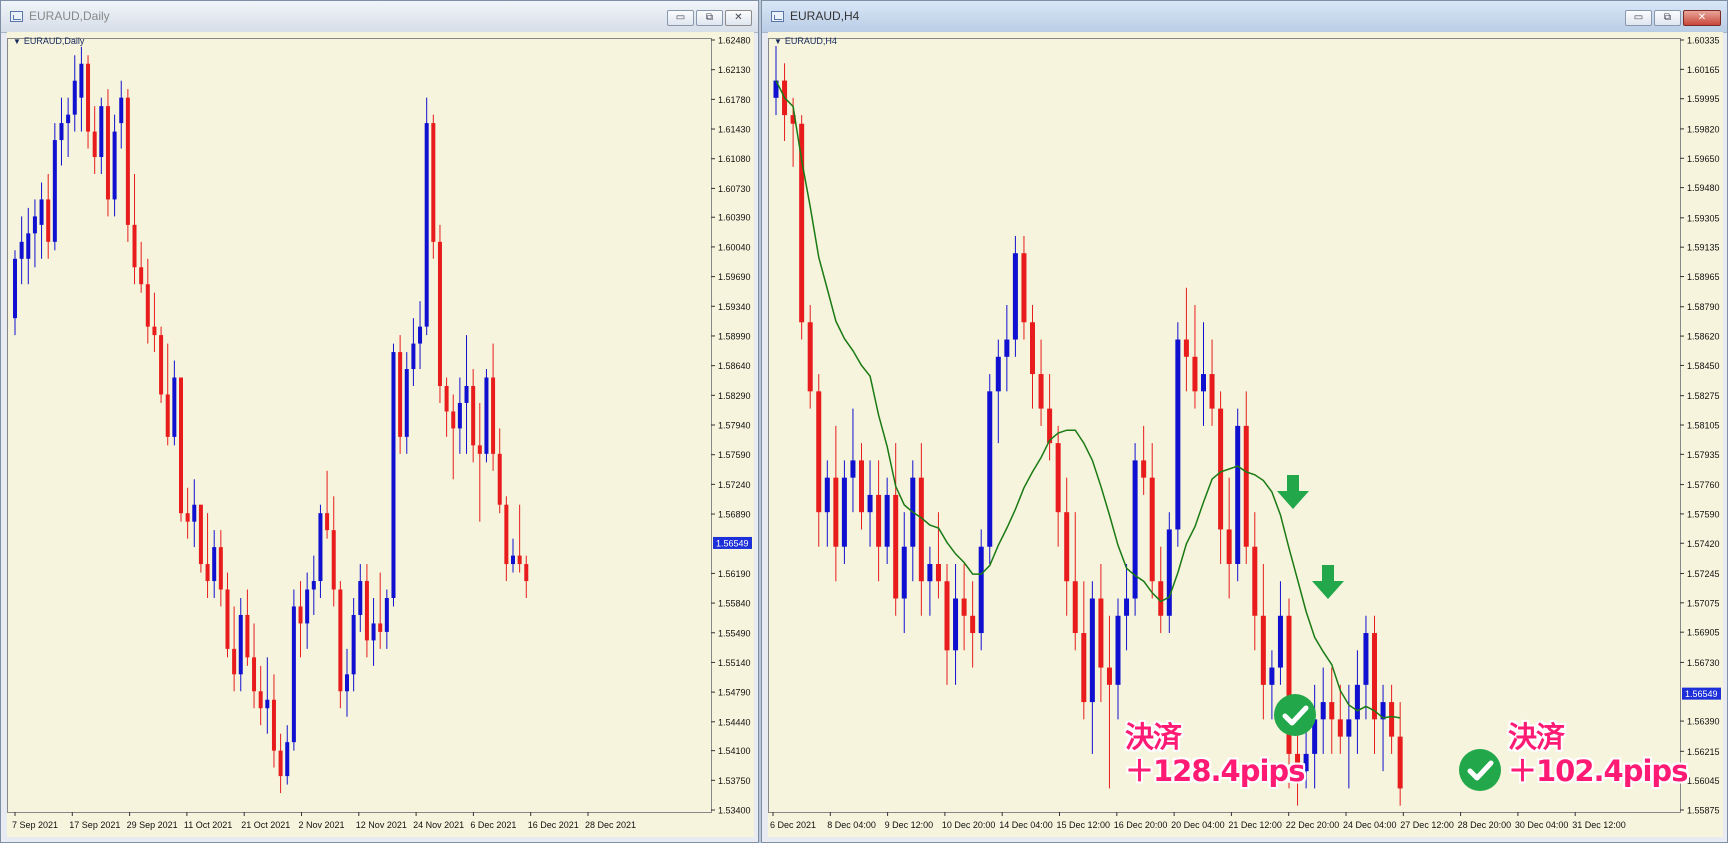  Describe the element at coordinates (1598, 771) in the screenshot. I see `settlement-pips-2: ＋102.4pips` at that location.